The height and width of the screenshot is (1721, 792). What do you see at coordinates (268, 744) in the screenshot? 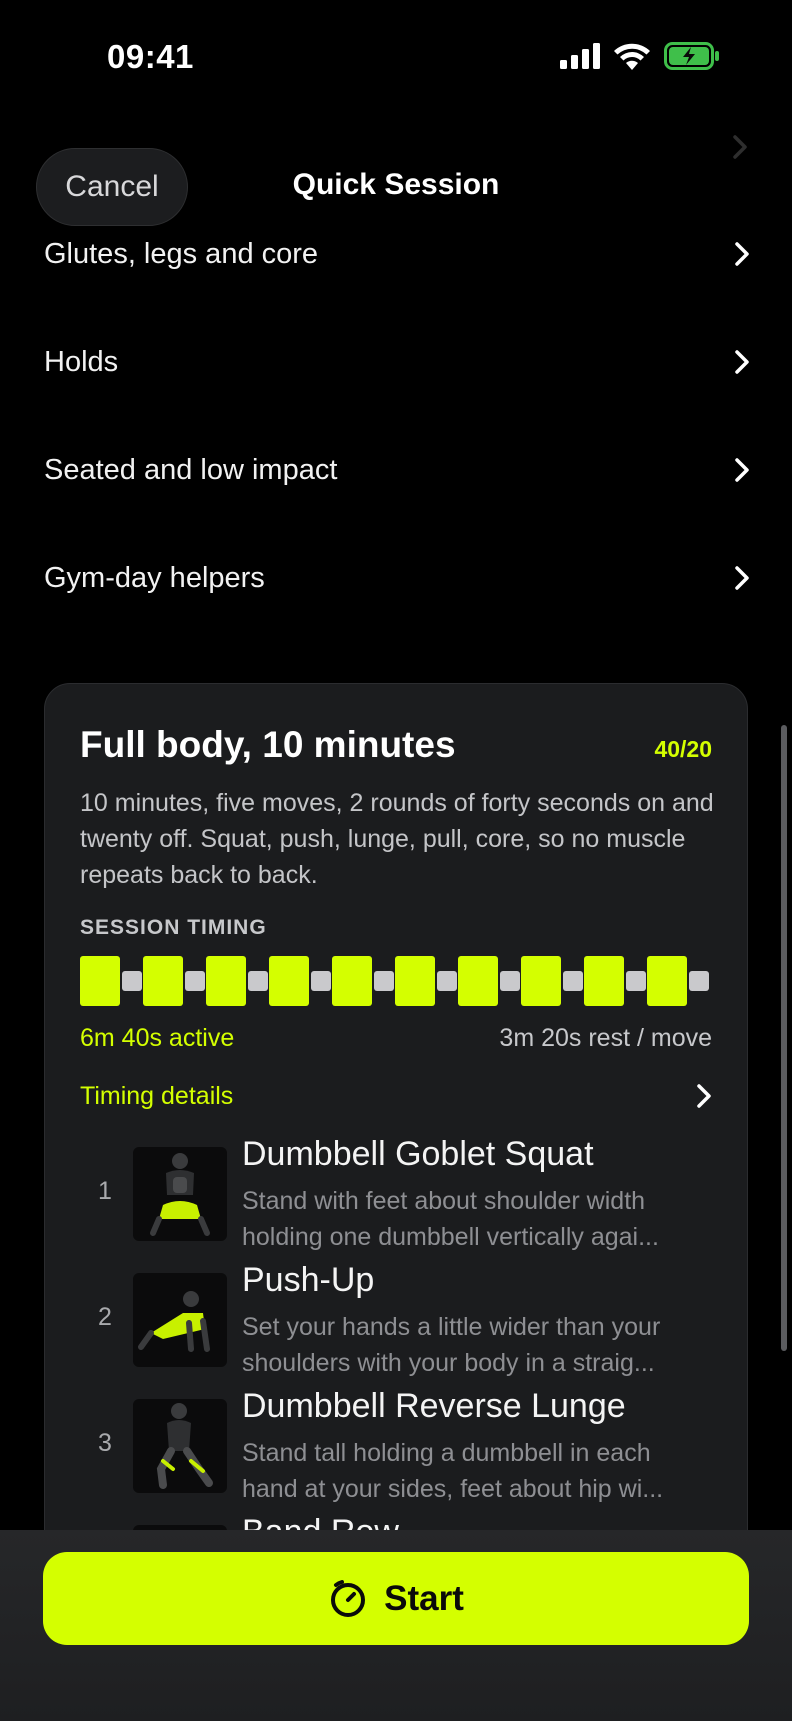
I see `session-title: Full body, 10 minutes` at bounding box center [268, 744].